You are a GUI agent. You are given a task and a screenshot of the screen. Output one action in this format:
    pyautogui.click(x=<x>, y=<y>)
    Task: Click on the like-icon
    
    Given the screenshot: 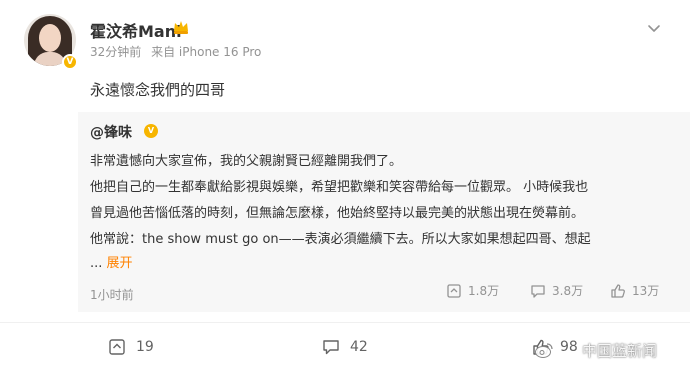 What is the action you would take?
    pyautogui.click(x=618, y=290)
    